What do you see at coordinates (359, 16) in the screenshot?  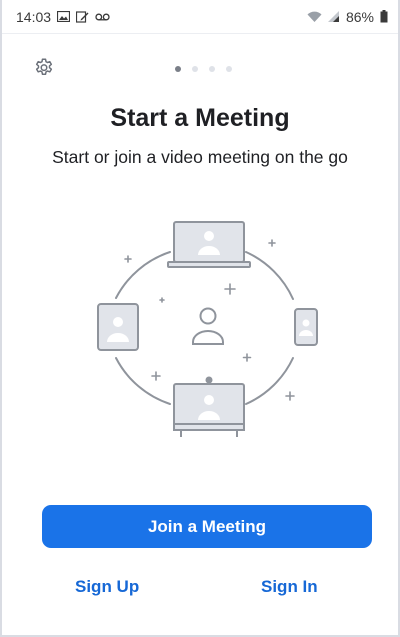 I see `battery-percentage: 86%` at bounding box center [359, 16].